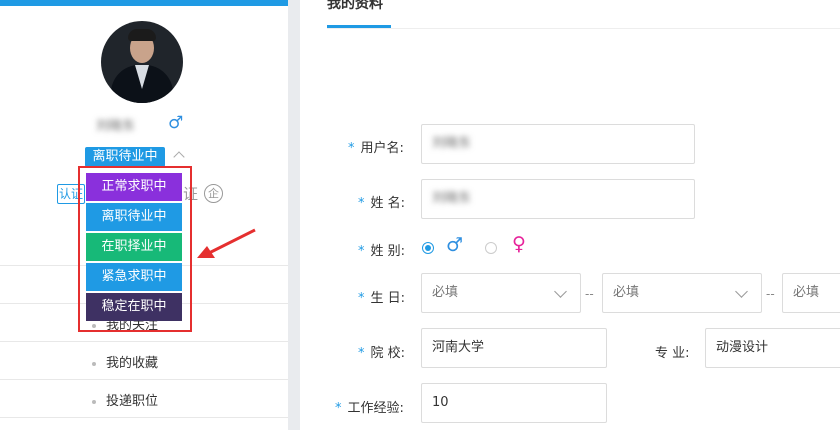  What do you see at coordinates (116, 126) in the screenshot?
I see `sidebar-username: 刘晓东` at bounding box center [116, 126].